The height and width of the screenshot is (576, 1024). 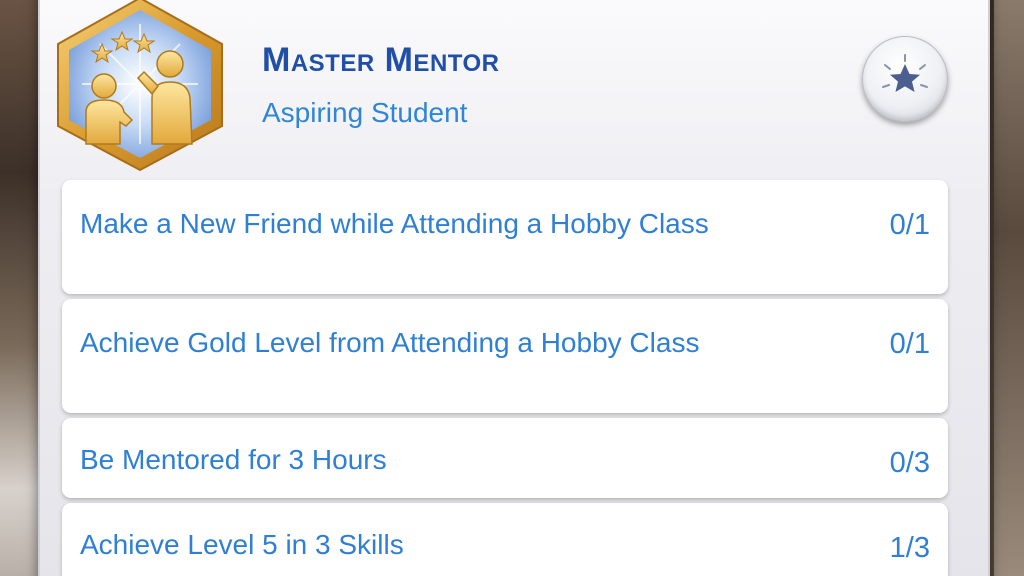 What do you see at coordinates (233, 459) in the screenshot?
I see `goal-text: Be Mentored for 3 Hours` at bounding box center [233, 459].